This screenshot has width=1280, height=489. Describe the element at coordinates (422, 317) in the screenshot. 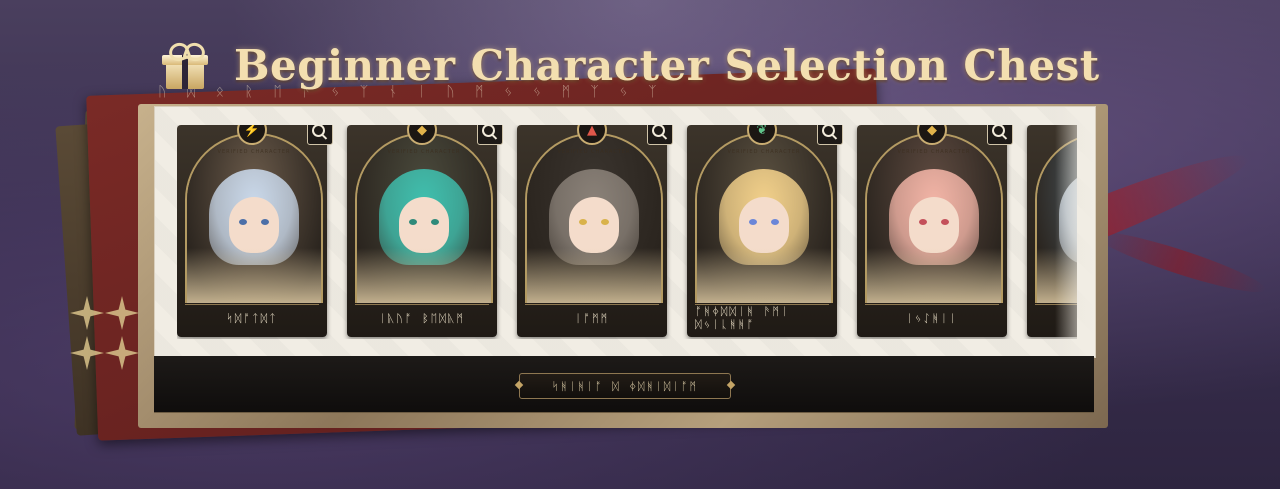

I see `character-name: ᛁᚣᚢᚩ ᛒᛖᛞᚣᛗ` at that location.